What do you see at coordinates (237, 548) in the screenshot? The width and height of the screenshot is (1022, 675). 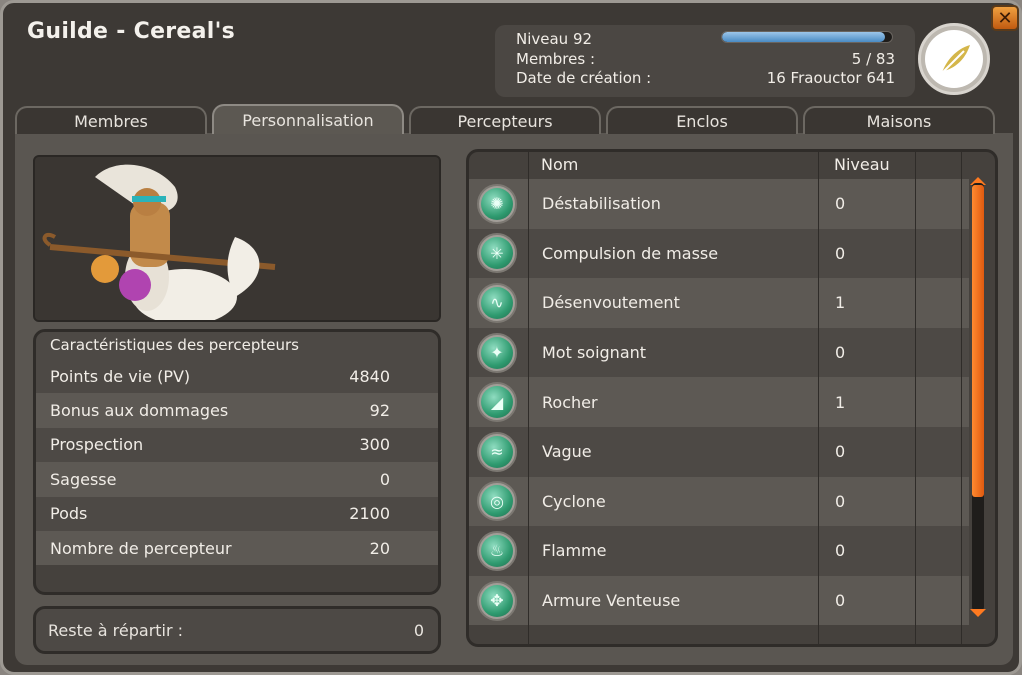 I see `stat-row-nombre-percepteur: Nombre de percepteur 20` at bounding box center [237, 548].